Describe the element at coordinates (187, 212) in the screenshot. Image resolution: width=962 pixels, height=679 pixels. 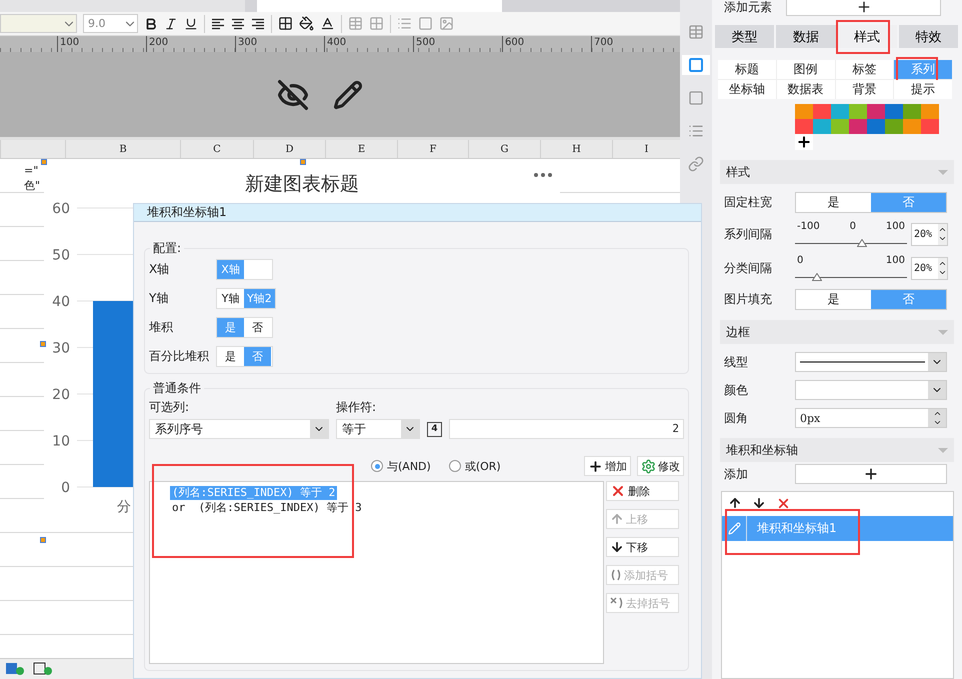
I see `dialog-title: 堆积和坐标轴1` at that location.